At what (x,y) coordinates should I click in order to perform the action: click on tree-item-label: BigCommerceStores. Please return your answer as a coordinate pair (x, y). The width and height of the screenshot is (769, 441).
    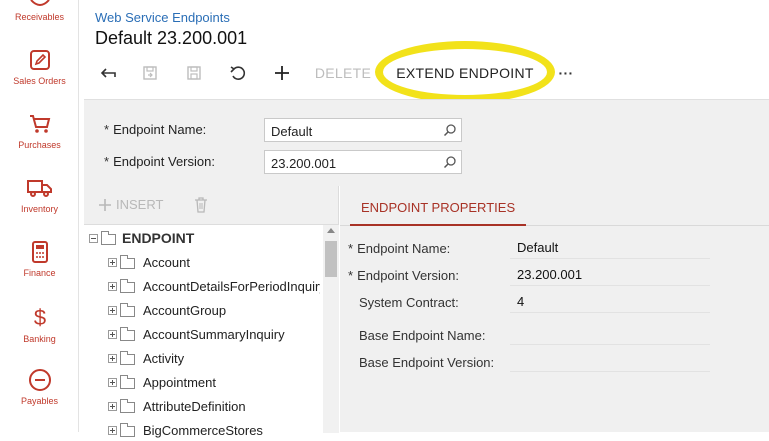
    Looking at the image, I should click on (203, 430).